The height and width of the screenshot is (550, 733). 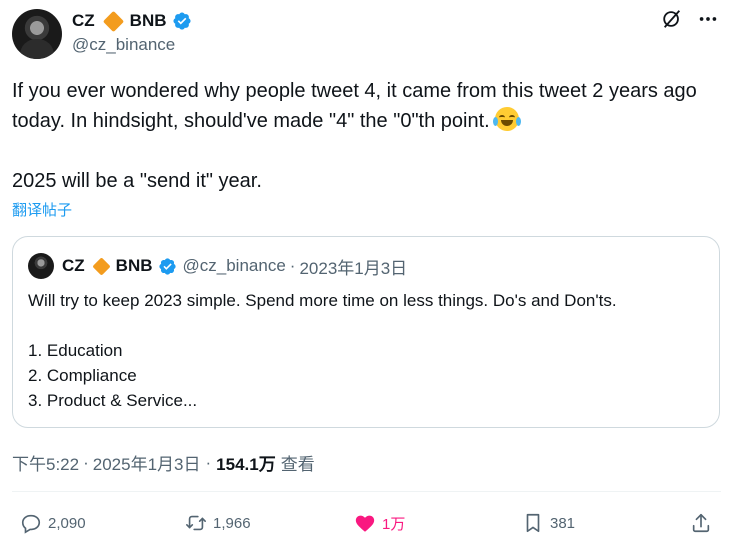 What do you see at coordinates (134, 266) in the screenshot?
I see `quoted-author-name-suffix: BNB` at bounding box center [134, 266].